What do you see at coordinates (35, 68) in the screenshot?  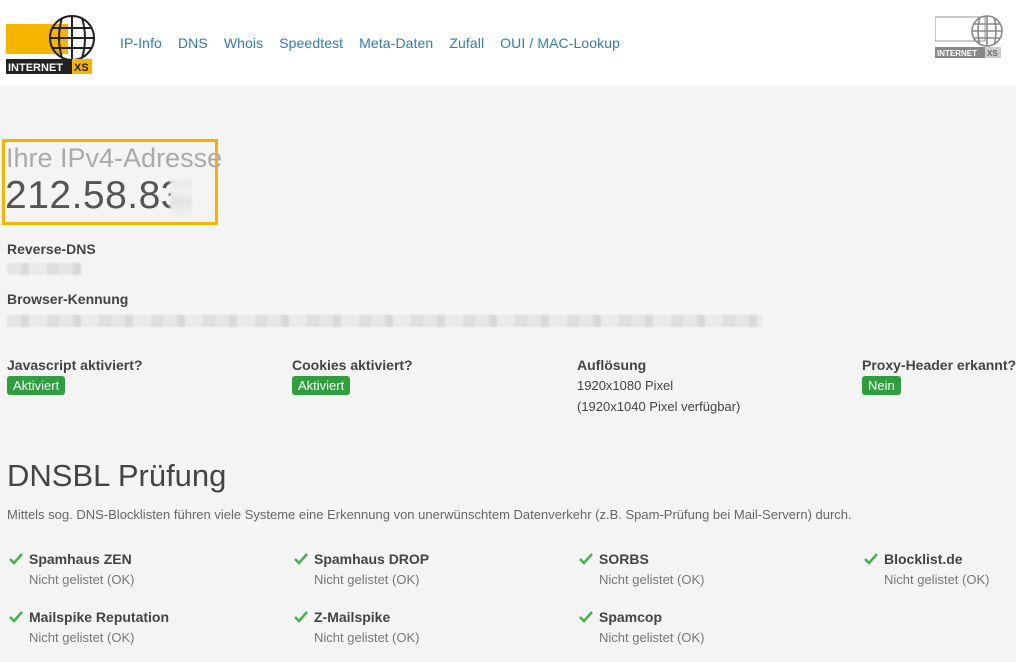 I see `logo-text-main: INTERNET` at bounding box center [35, 68].